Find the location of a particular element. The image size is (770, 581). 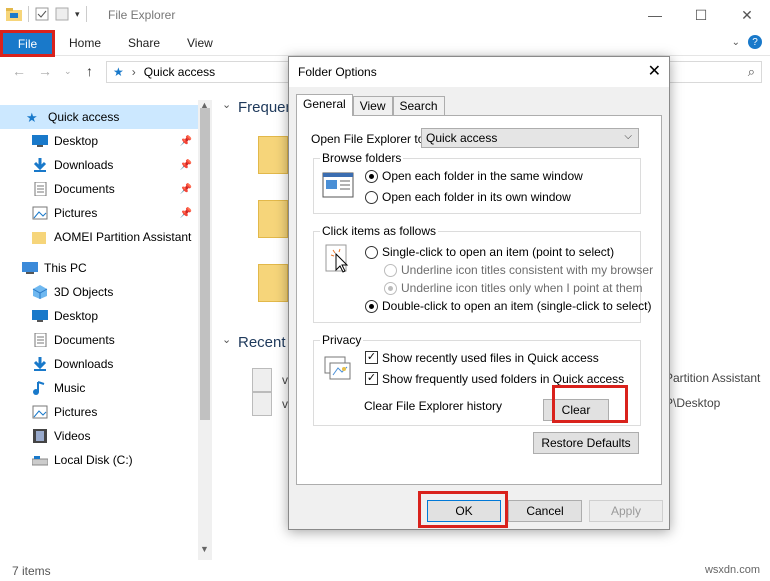

single-click-radio is located at coordinates (371, 252).